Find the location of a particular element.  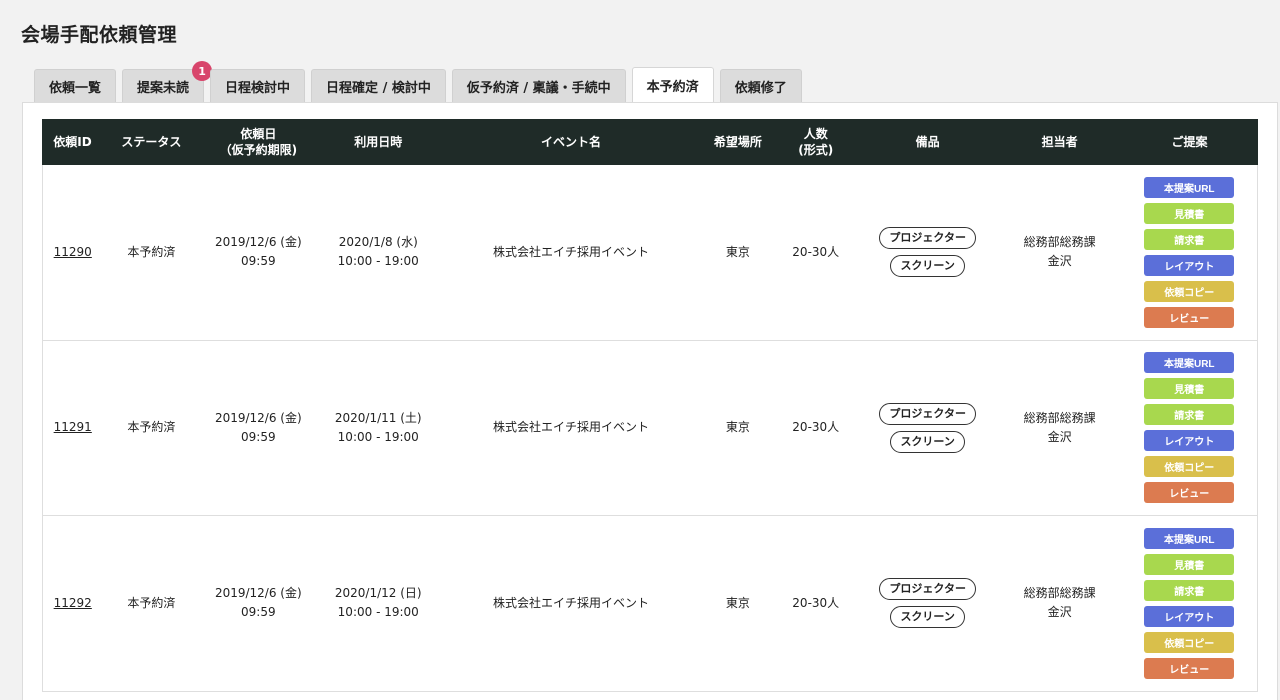

cell-use-datetime: 2020/1/12 (日) 10:00 - 19:00 is located at coordinates (378, 603).